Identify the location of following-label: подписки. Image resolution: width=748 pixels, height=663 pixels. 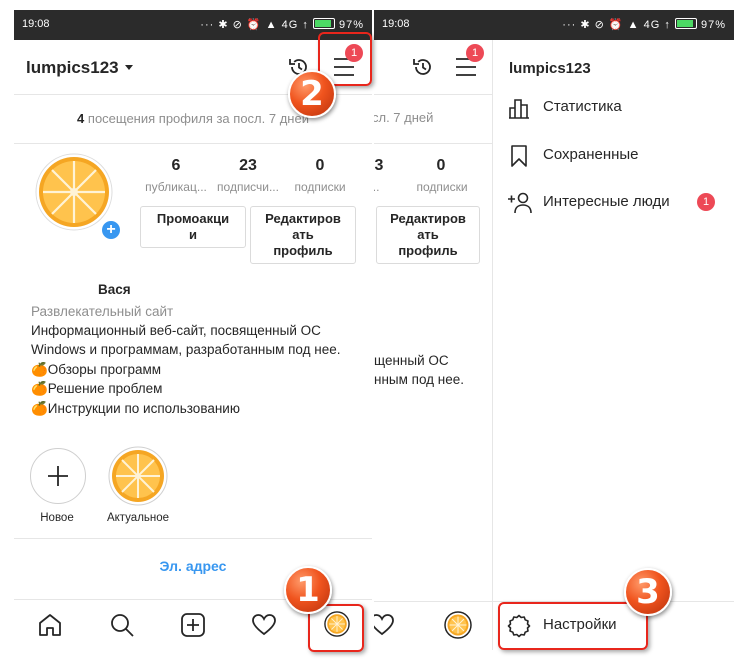
(320, 187).